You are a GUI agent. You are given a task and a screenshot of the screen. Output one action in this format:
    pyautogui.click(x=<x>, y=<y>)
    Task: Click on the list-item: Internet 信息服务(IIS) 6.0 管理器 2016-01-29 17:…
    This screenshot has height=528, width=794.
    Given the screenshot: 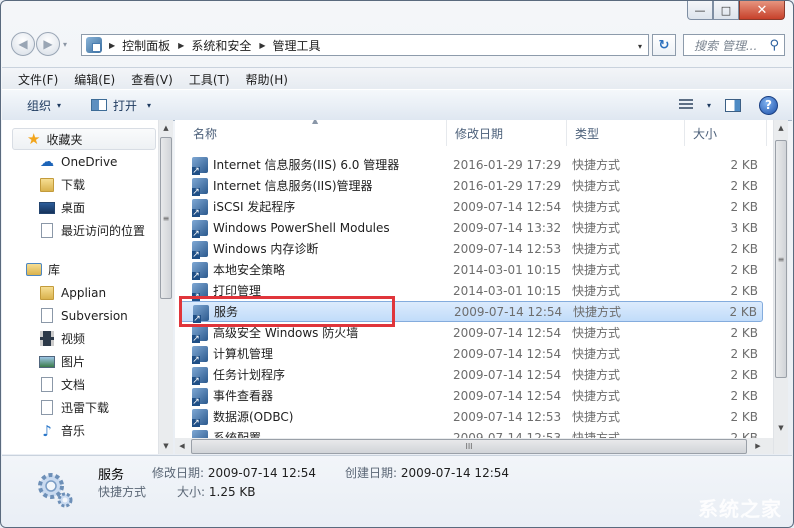 What is the action you would take?
    pyautogui.click(x=471, y=164)
    